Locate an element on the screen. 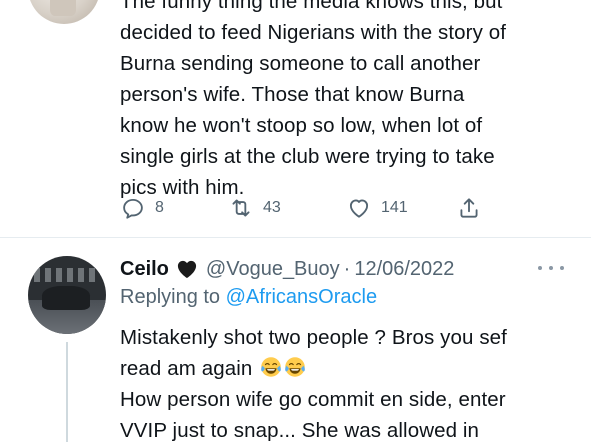  tweet-divider is located at coordinates (295, 237).